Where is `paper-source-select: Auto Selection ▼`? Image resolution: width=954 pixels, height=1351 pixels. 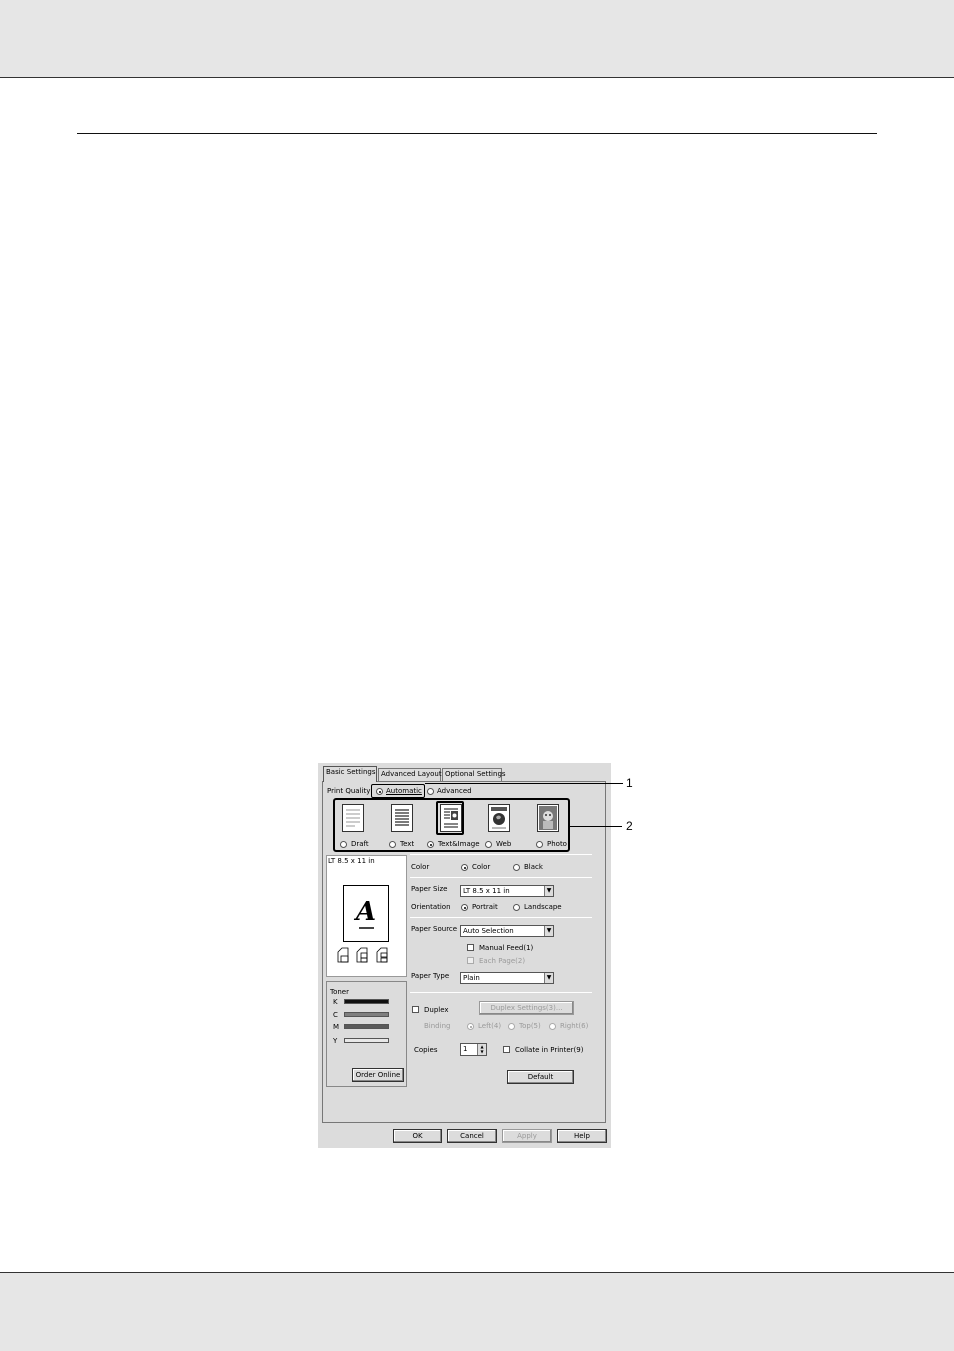
paper-source-select: Auto Selection ▼ is located at coordinates (507, 931).